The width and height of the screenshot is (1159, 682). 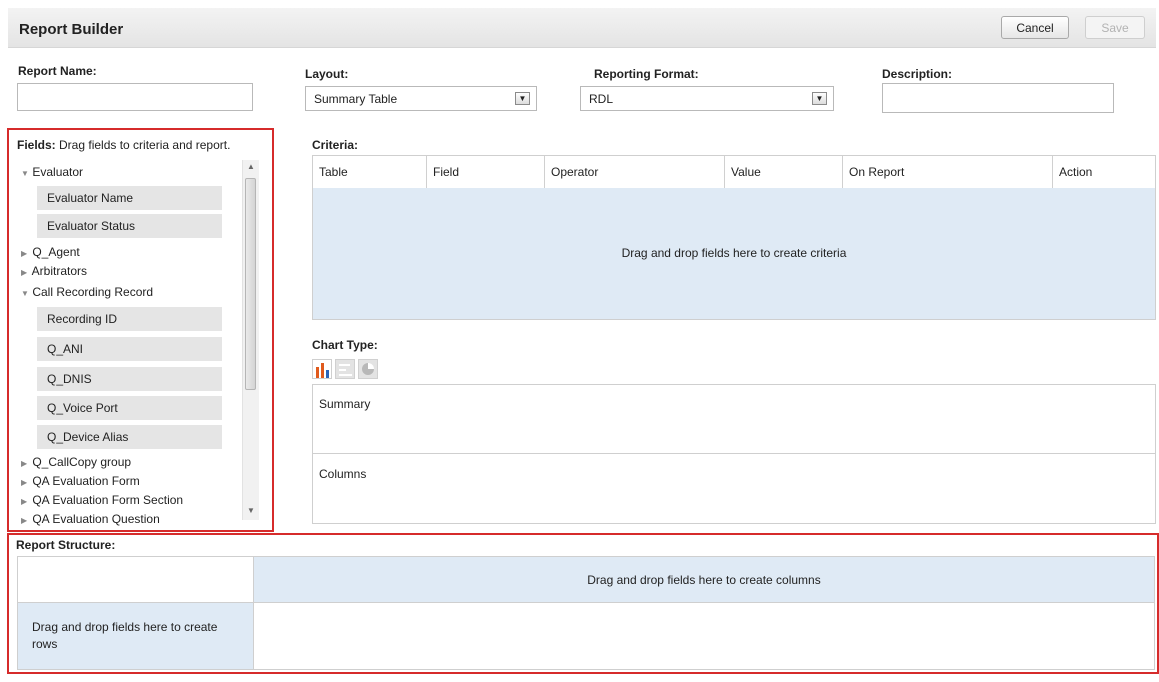 What do you see at coordinates (356, 98) in the screenshot?
I see `layout-selected-value: Summary Table` at bounding box center [356, 98].